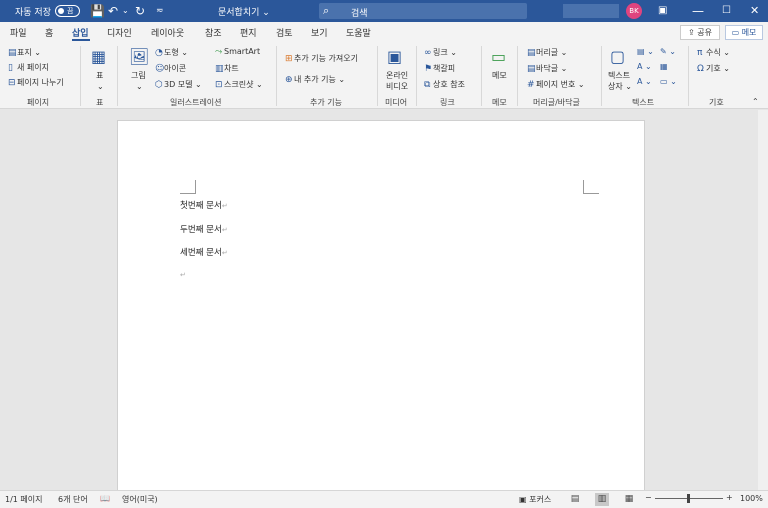  I want to click on undo-icon: ↶, so click(113, 11).